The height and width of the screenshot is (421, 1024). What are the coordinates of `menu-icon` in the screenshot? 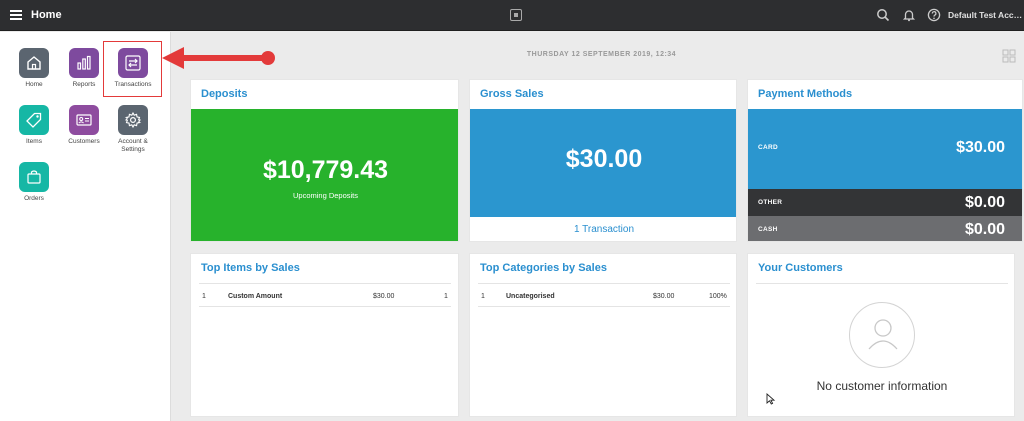 It's located at (16, 15).